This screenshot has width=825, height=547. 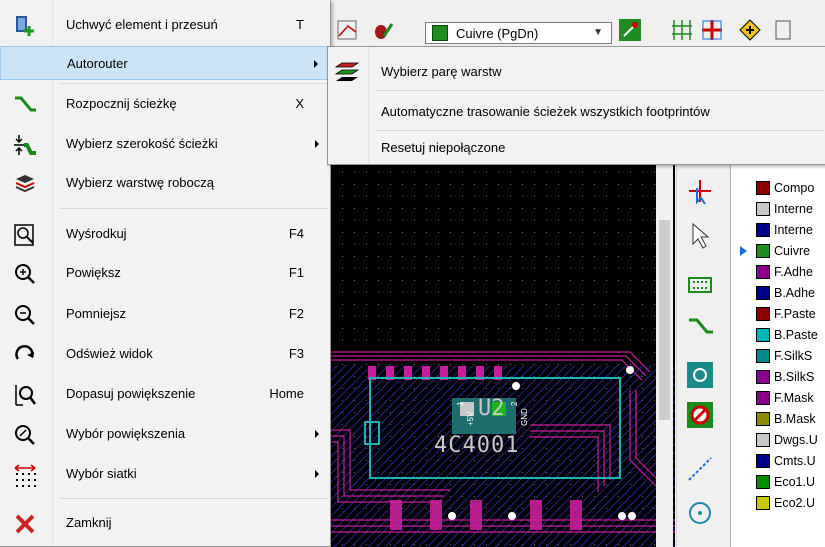 I want to click on canvas-vertical-scrollbar, so click(x=664, y=353).